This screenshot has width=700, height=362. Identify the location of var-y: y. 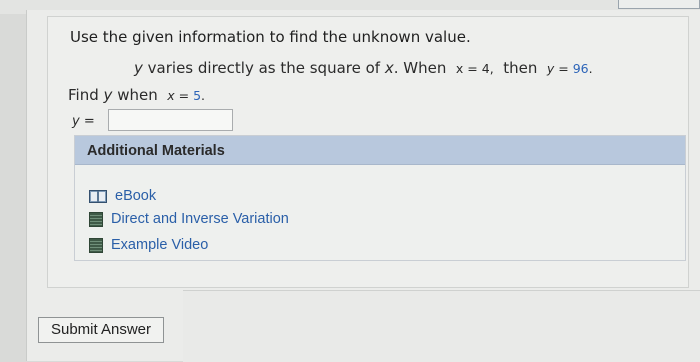
(138, 68).